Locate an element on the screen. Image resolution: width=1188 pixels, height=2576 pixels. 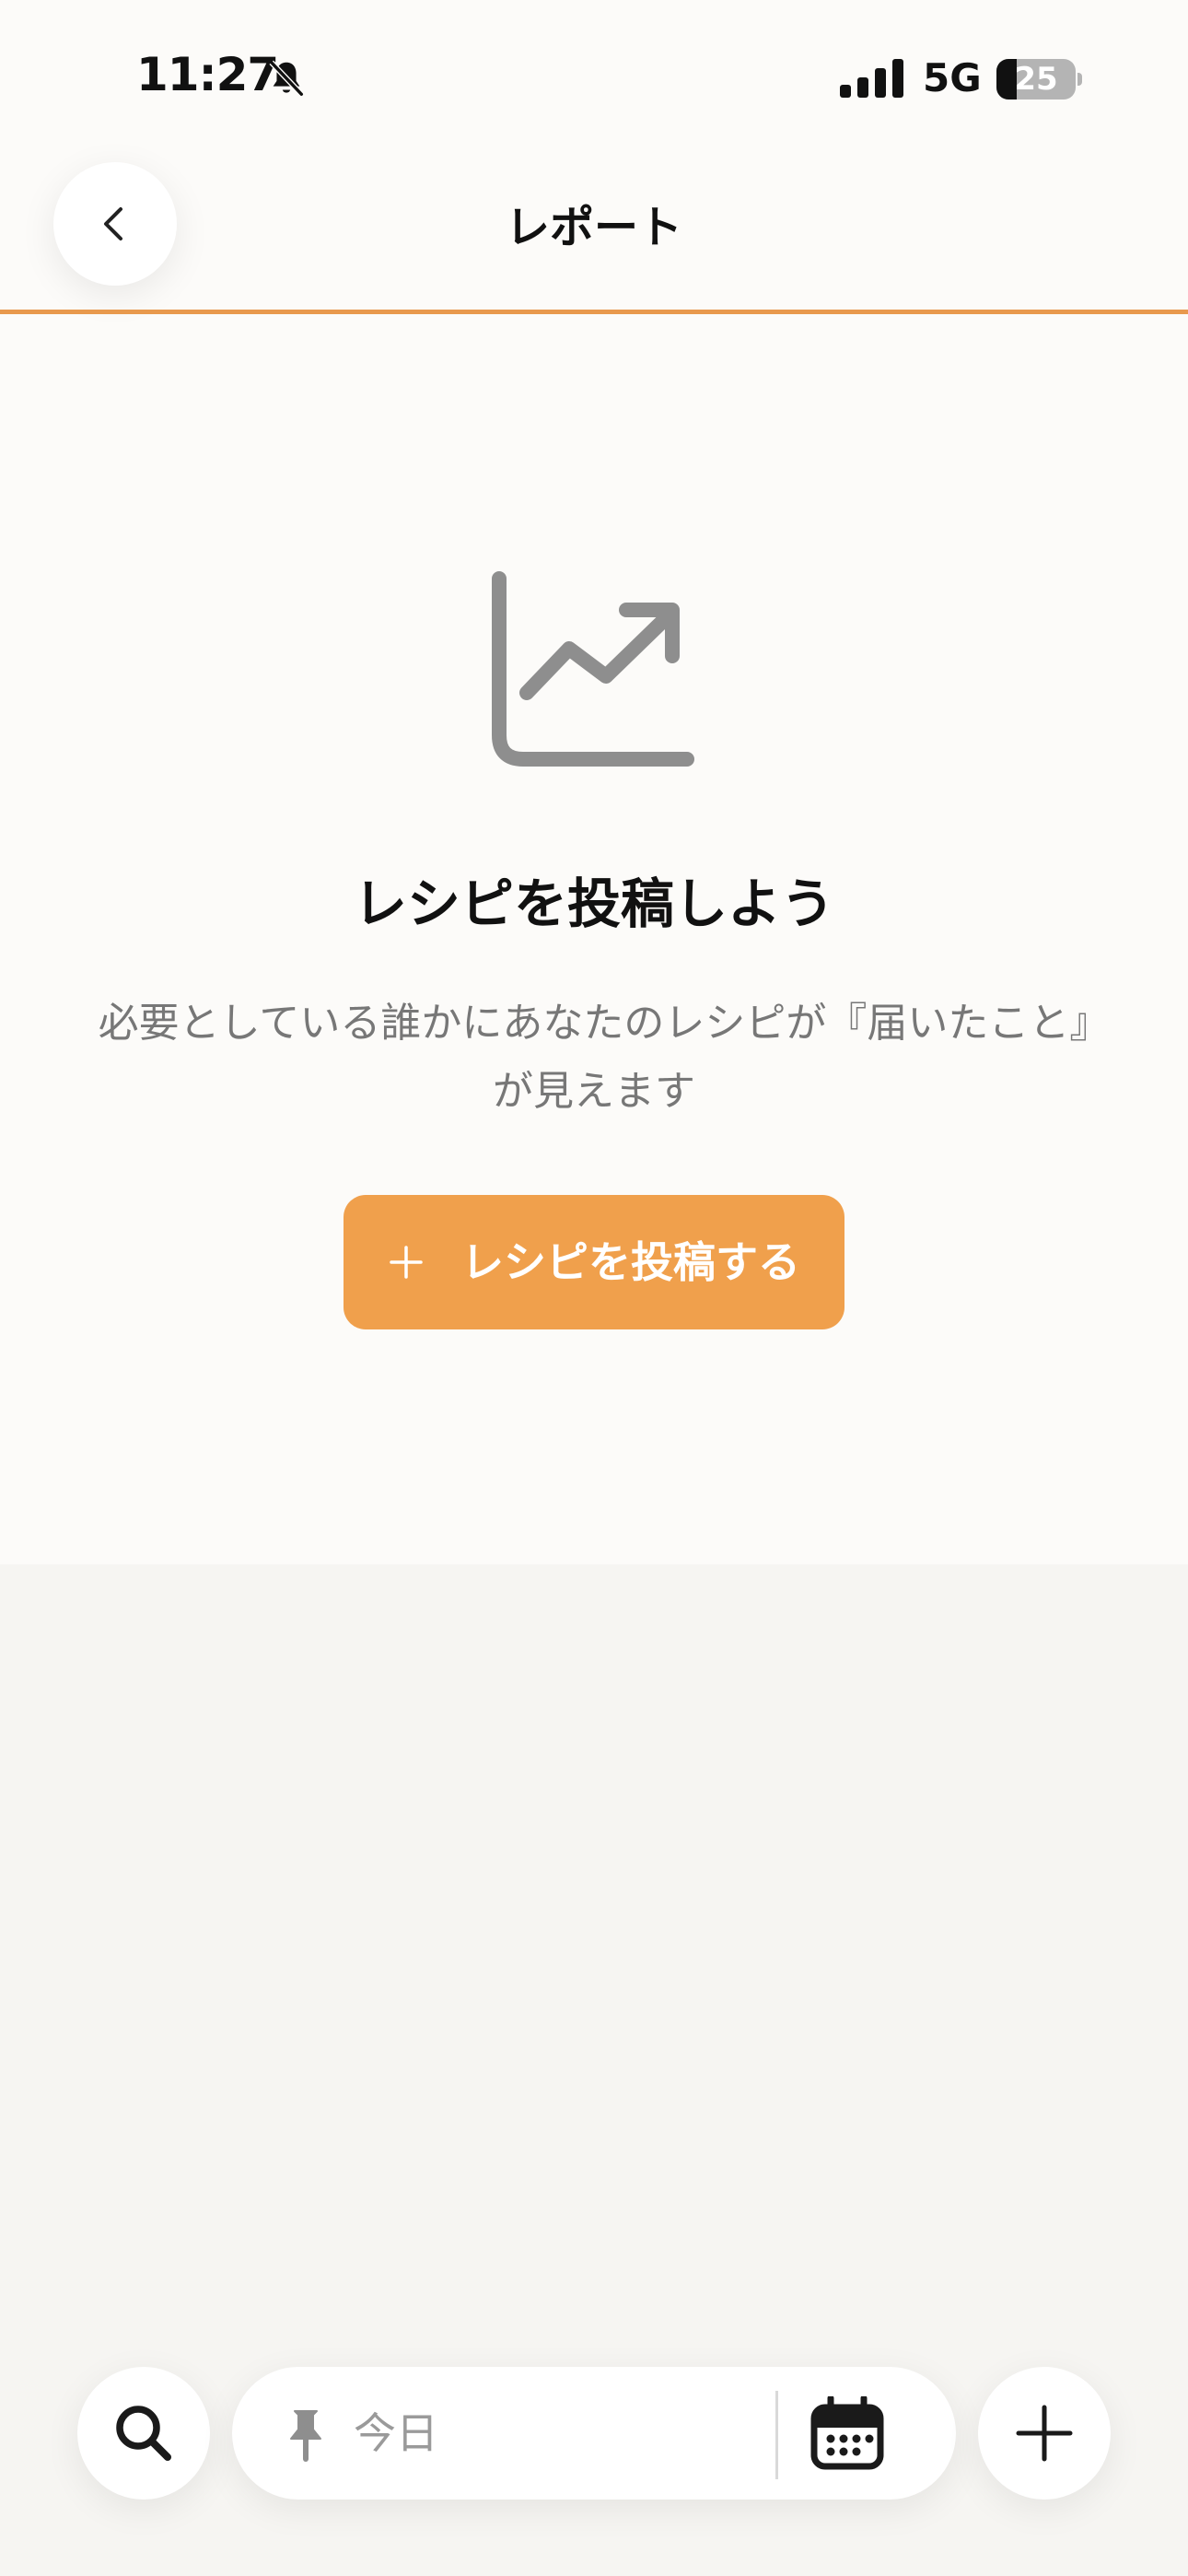
calendar-button is located at coordinates (847, 2432).